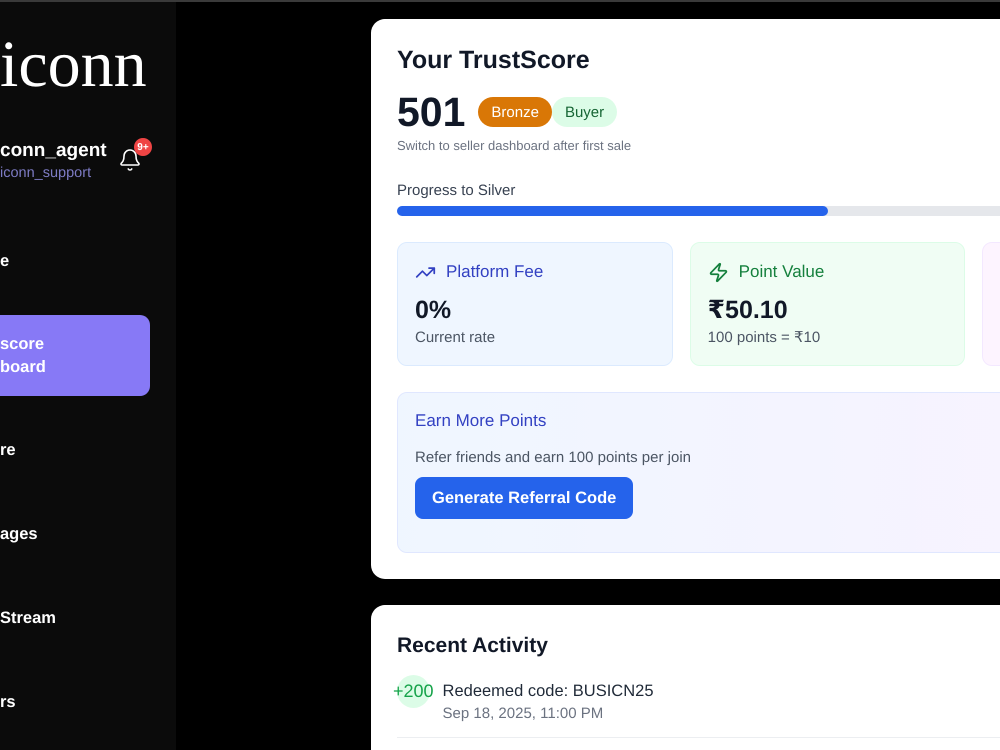 This screenshot has width=1000, height=750. I want to click on user-name: conn_agent, so click(54, 151).